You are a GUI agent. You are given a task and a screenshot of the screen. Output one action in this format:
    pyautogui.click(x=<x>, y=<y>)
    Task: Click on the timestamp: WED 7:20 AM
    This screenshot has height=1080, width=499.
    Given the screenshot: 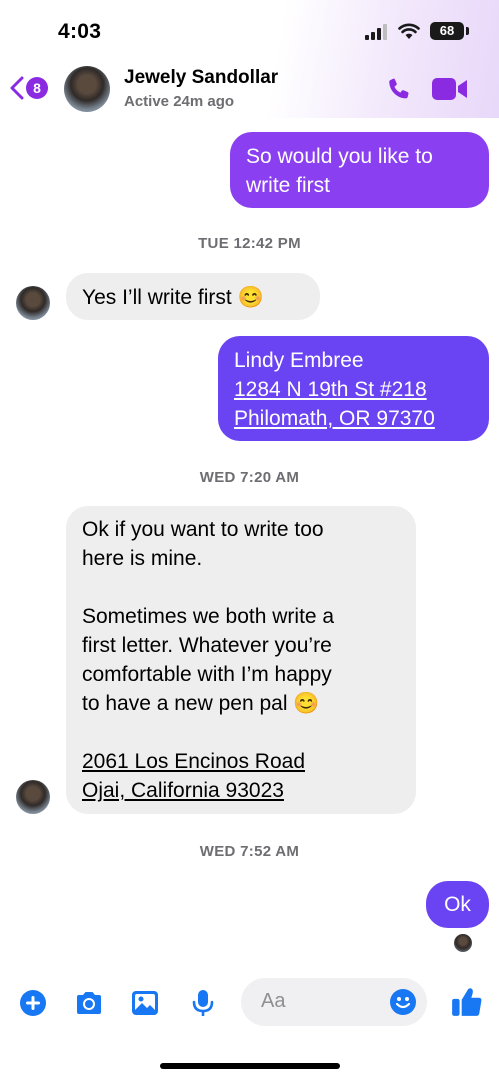 What is the action you would take?
    pyautogui.click(x=249, y=477)
    